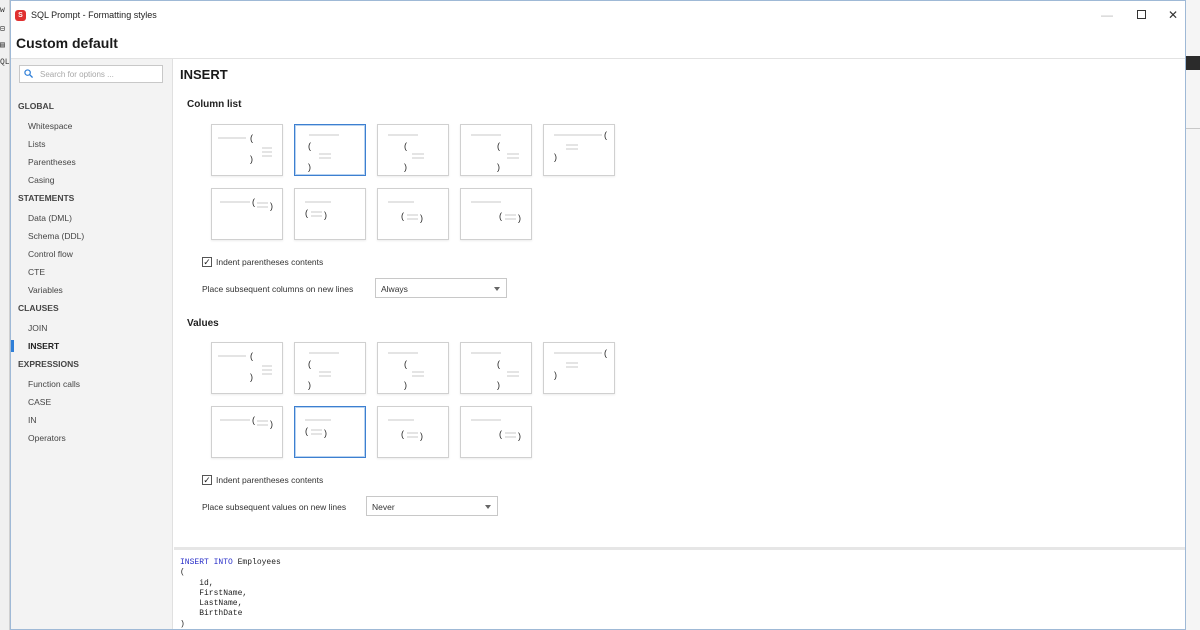 Image resolution: width=1200 pixels, height=630 pixels. Describe the element at coordinates (394, 289) in the screenshot. I see `subsequent-columns-value: Always` at that location.